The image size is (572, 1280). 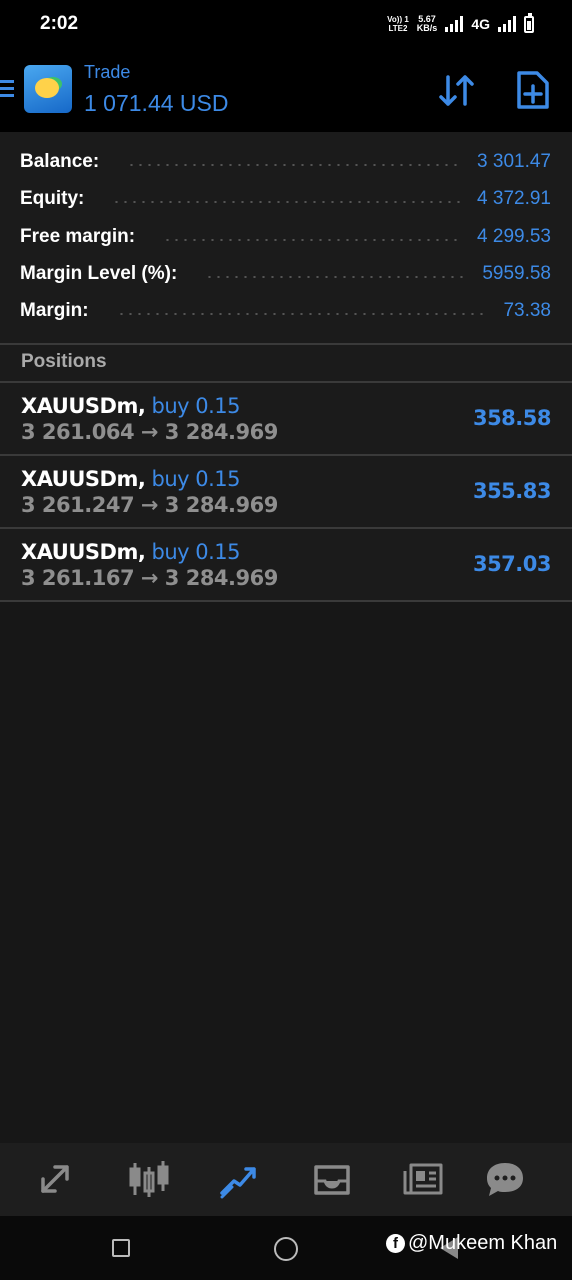 I want to click on history-icon, so click(x=332, y=1179).